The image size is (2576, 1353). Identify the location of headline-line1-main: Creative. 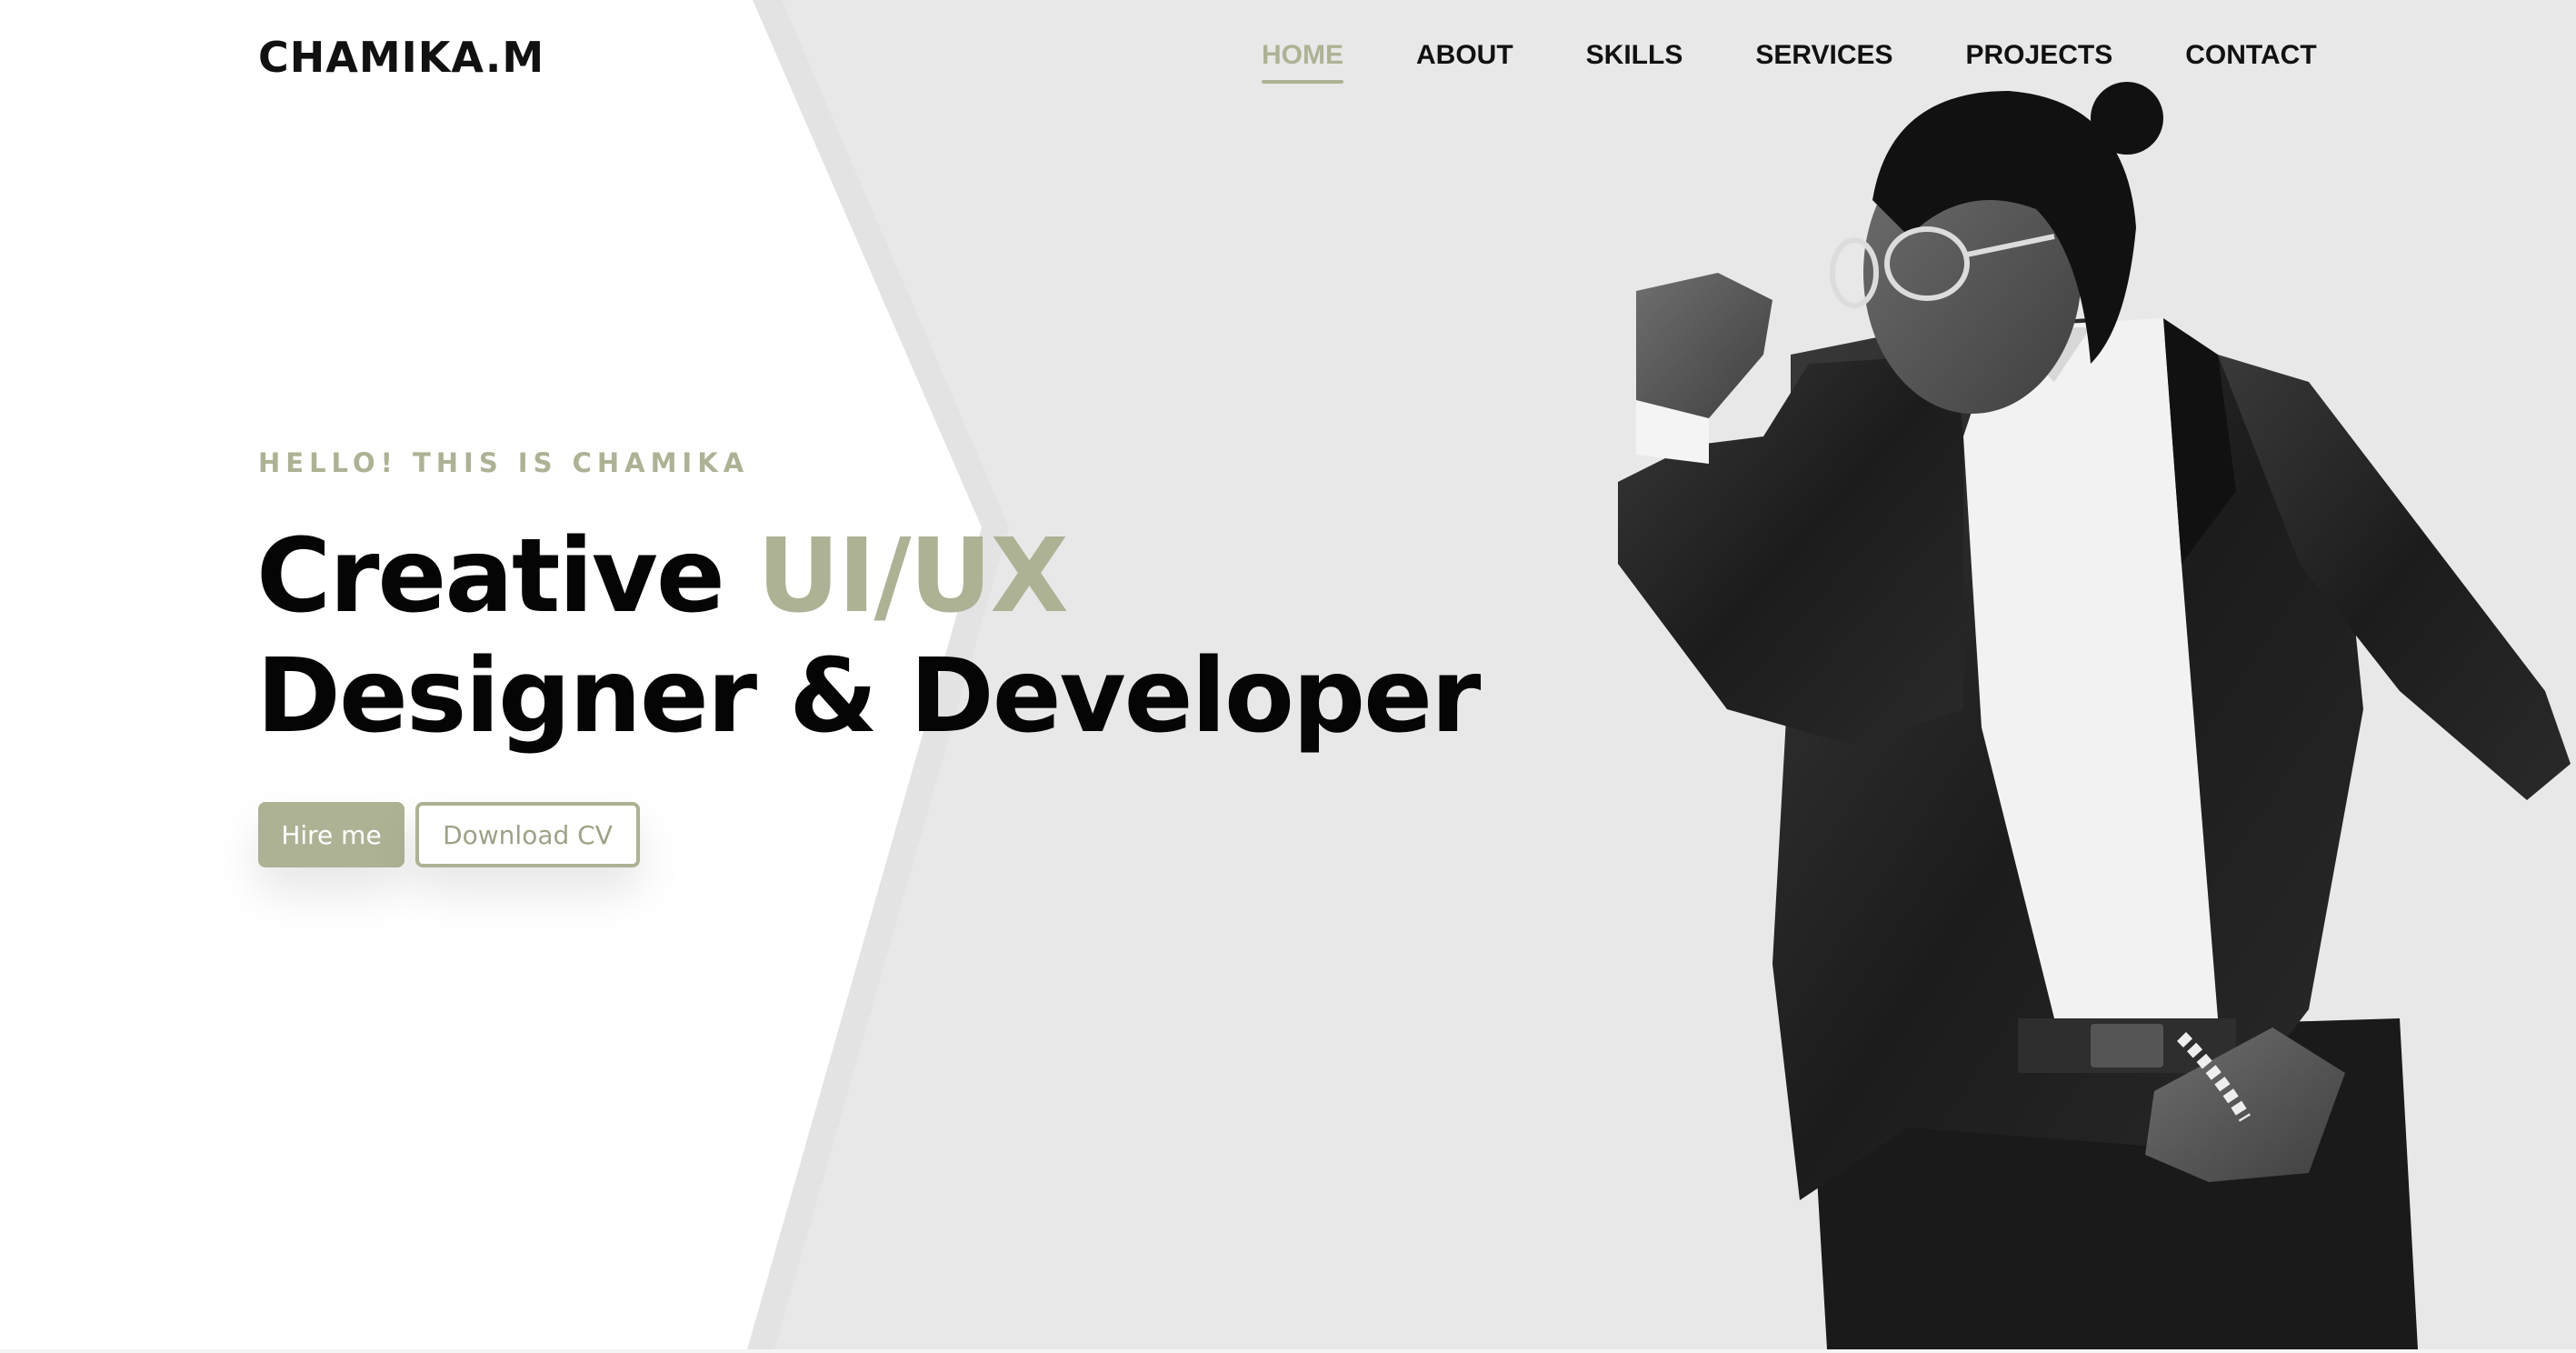
(506, 577).